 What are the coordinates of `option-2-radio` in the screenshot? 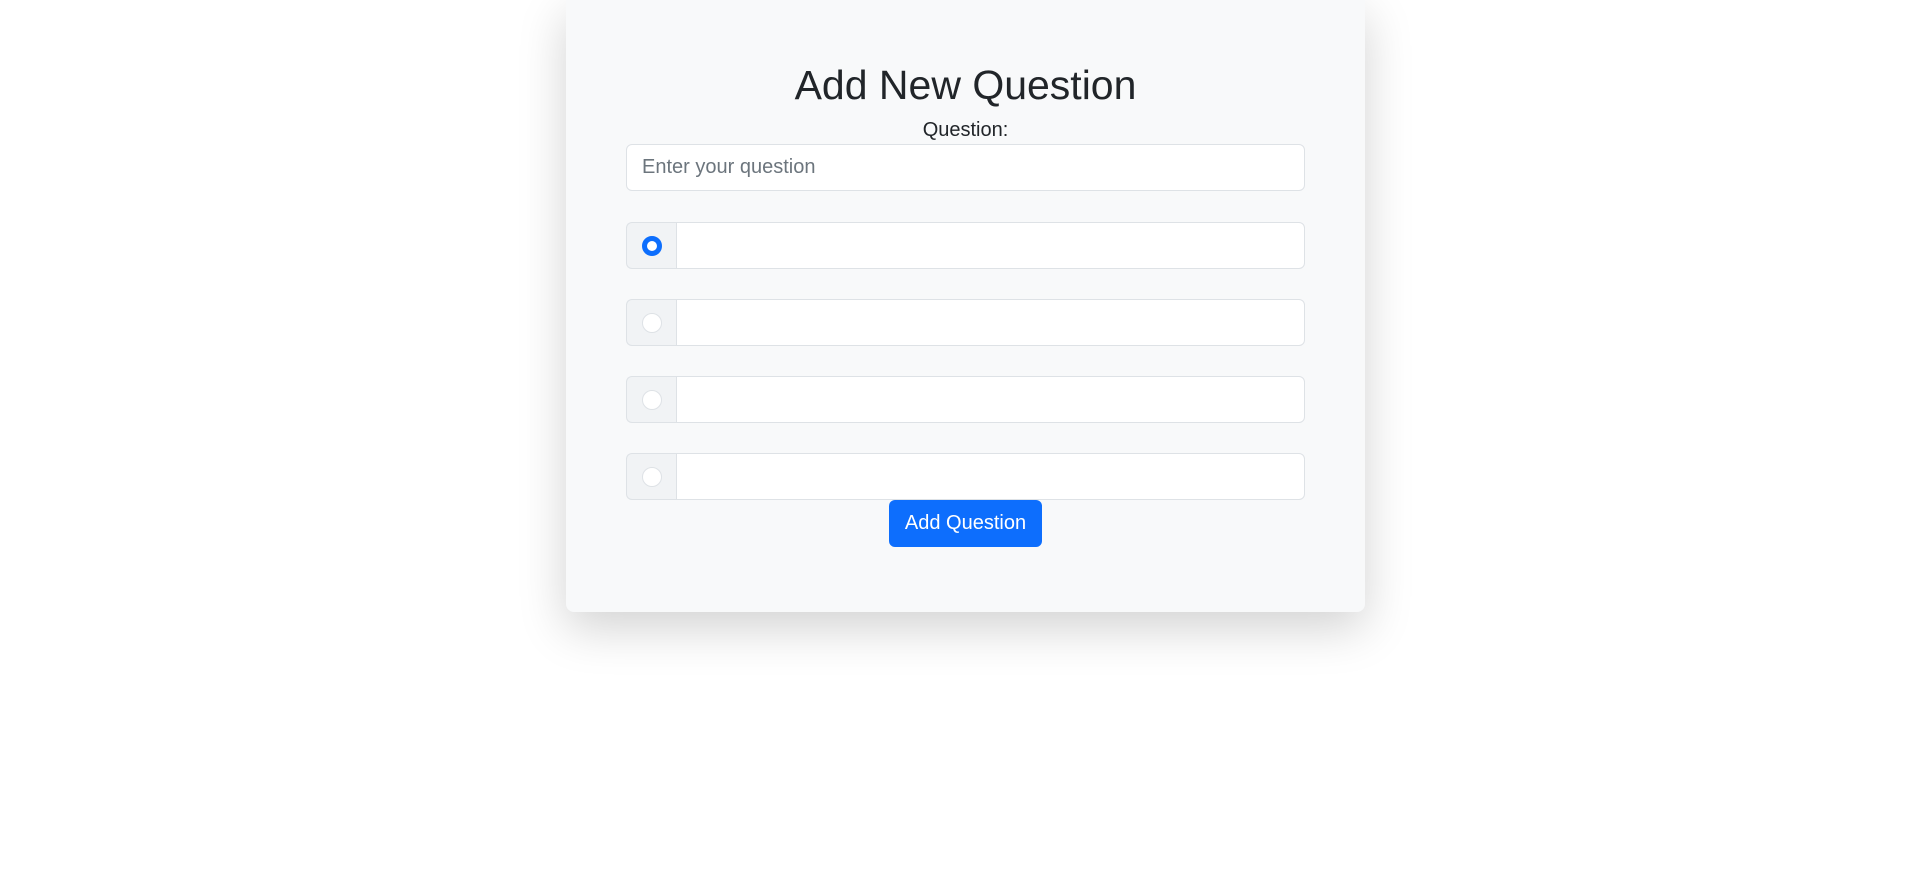 It's located at (651, 322).